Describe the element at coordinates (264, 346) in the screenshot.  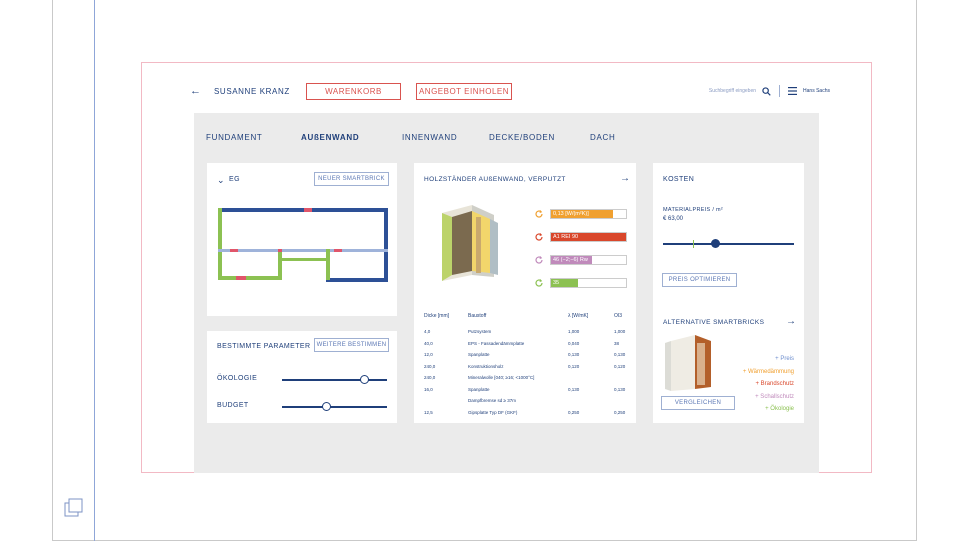
I see `parameters-title: BESTIMMTE PARAMETER` at that location.